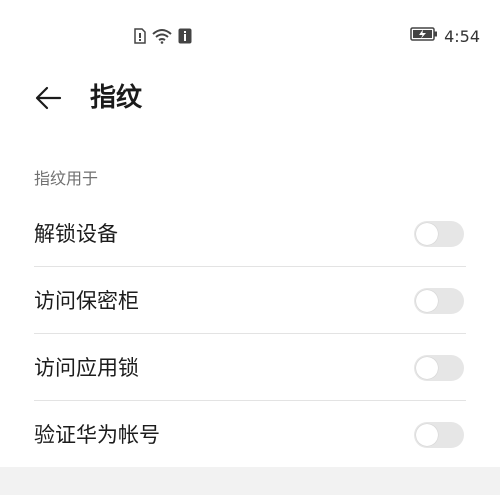 The width and height of the screenshot is (500, 495). I want to click on status-icons, so click(163, 38).